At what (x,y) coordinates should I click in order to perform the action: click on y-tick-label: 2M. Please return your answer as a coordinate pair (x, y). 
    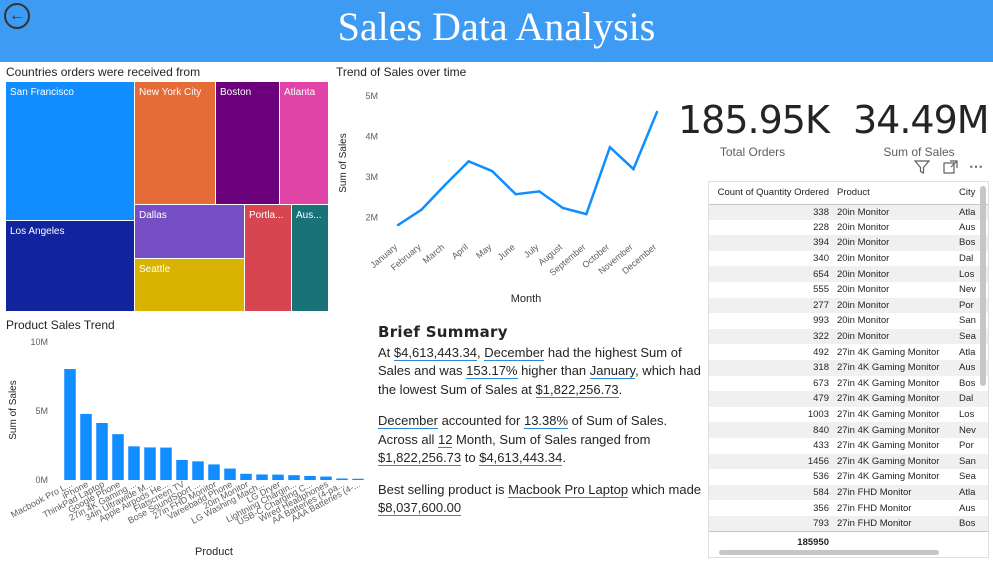
    Looking at the image, I should click on (371, 218).